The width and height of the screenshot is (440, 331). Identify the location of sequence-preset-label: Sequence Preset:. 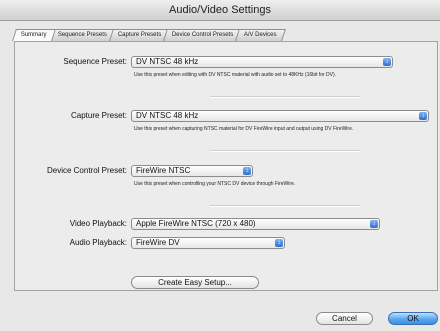
(95, 61).